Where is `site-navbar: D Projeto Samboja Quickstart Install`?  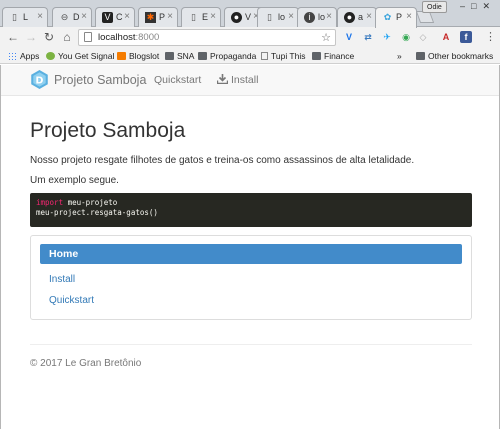 site-navbar: D Projeto Samboja Quickstart Install is located at coordinates (250, 80).